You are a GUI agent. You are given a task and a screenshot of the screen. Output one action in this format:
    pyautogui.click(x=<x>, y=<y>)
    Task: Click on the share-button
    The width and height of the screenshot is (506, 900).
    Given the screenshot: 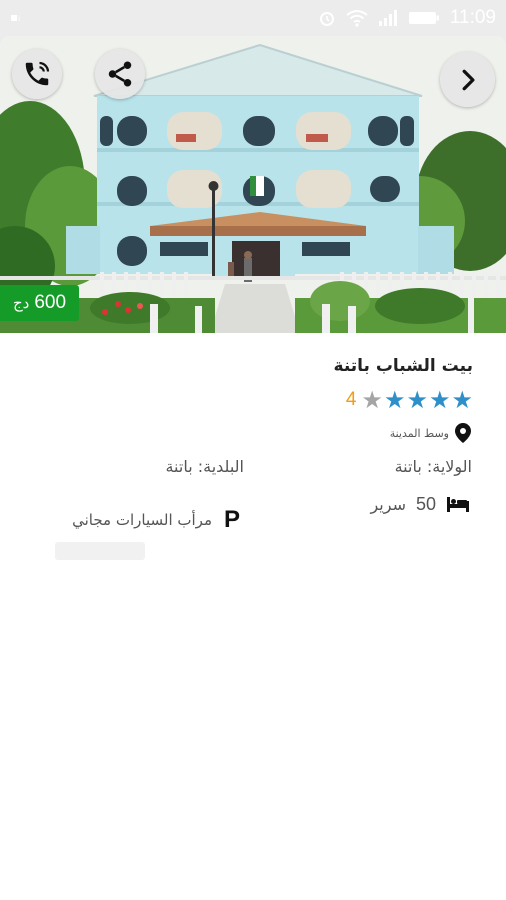 What is the action you would take?
    pyautogui.click(x=120, y=74)
    